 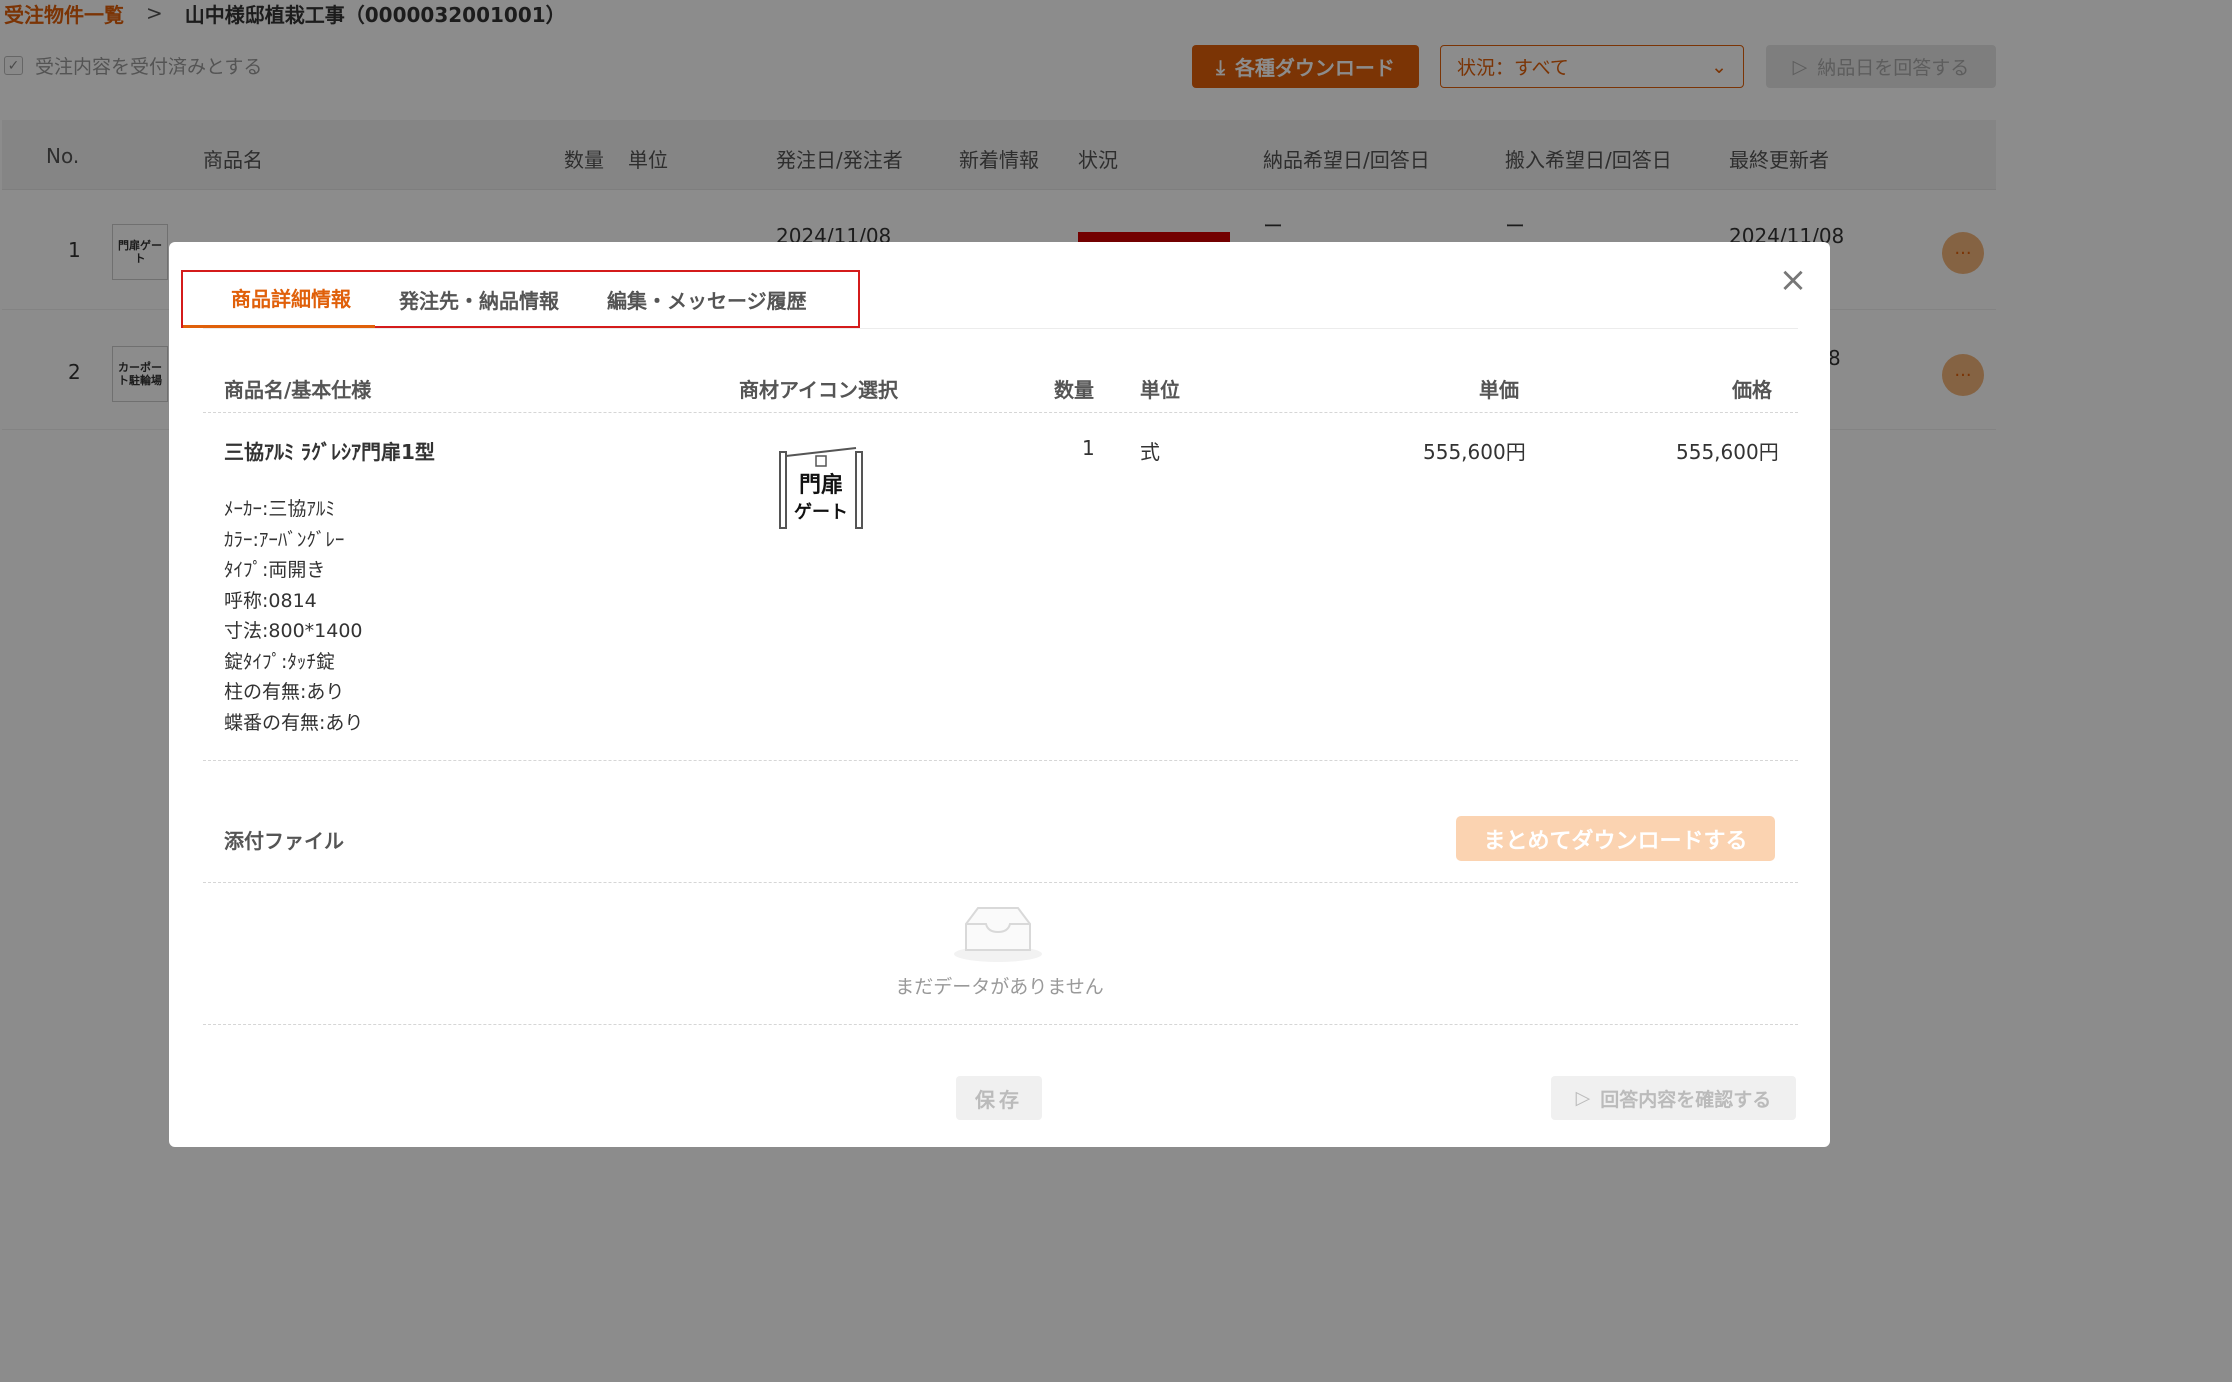 What do you see at coordinates (294, 722) in the screenshot?
I see `spec-hinge: 蝶番の有無:あり` at bounding box center [294, 722].